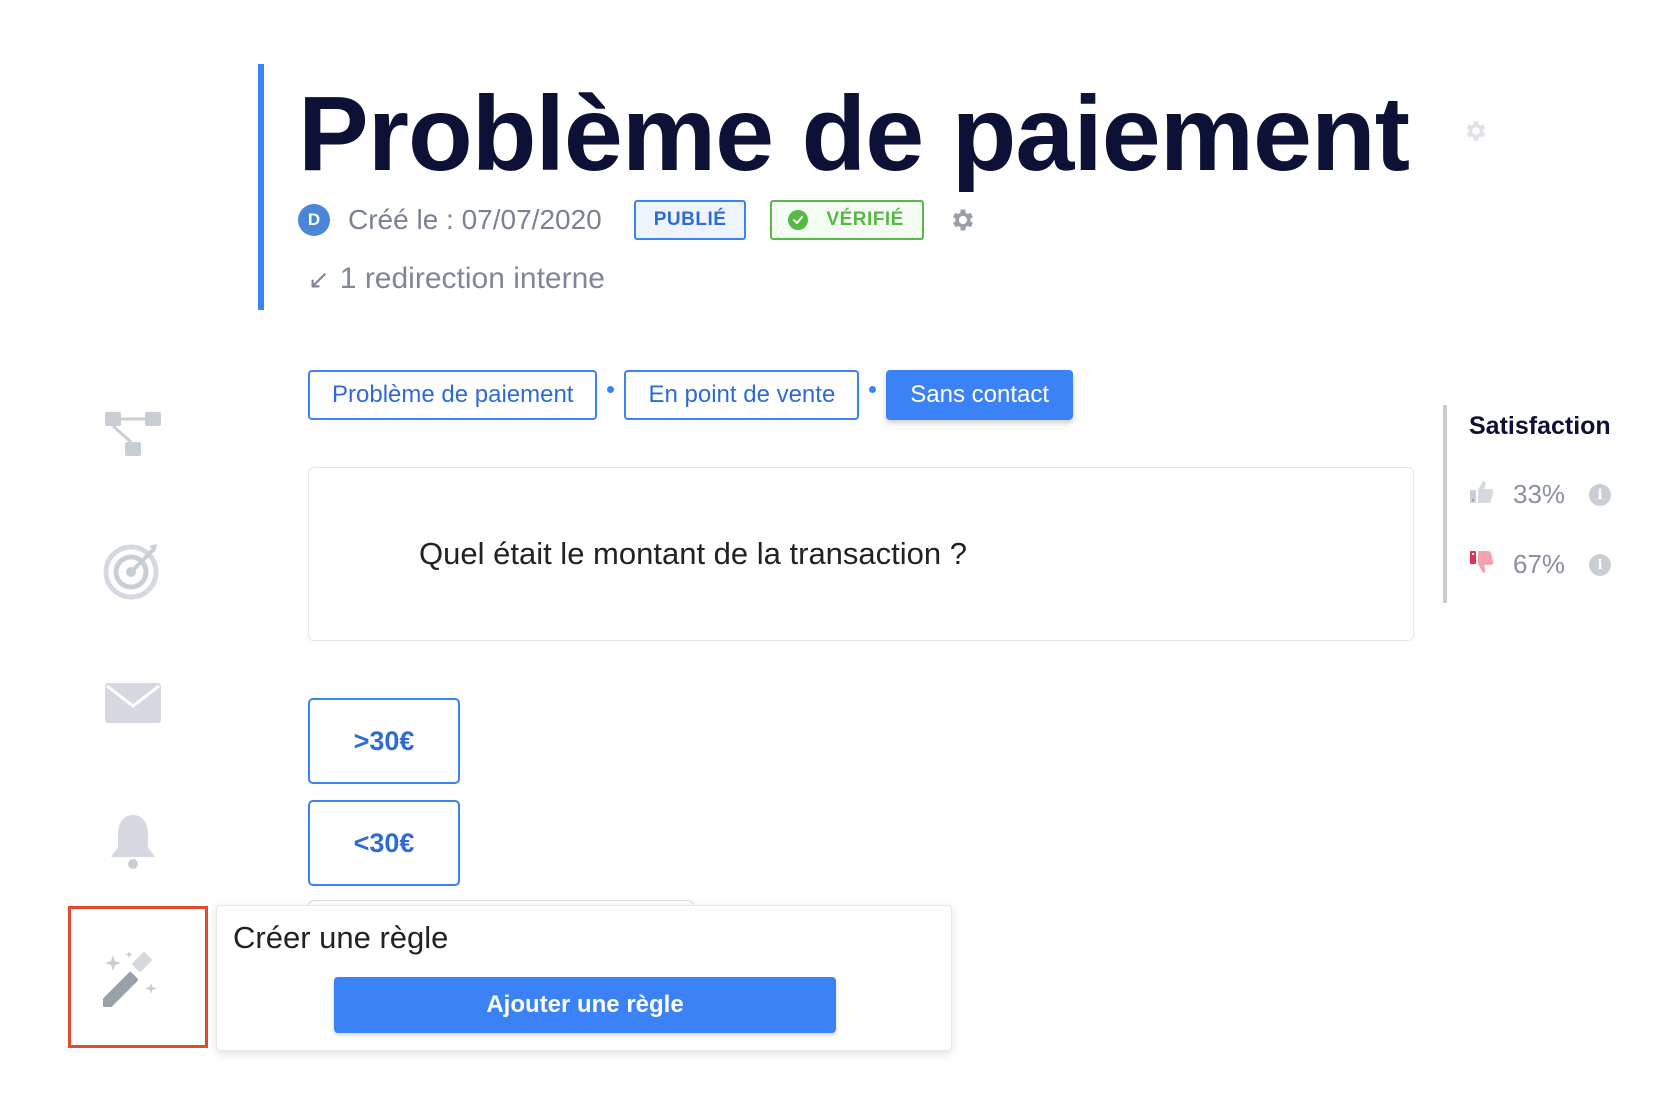 The image size is (1672, 1106). Describe the element at coordinates (1540, 426) in the screenshot. I see `satisfaction-title: Satisfaction` at that location.